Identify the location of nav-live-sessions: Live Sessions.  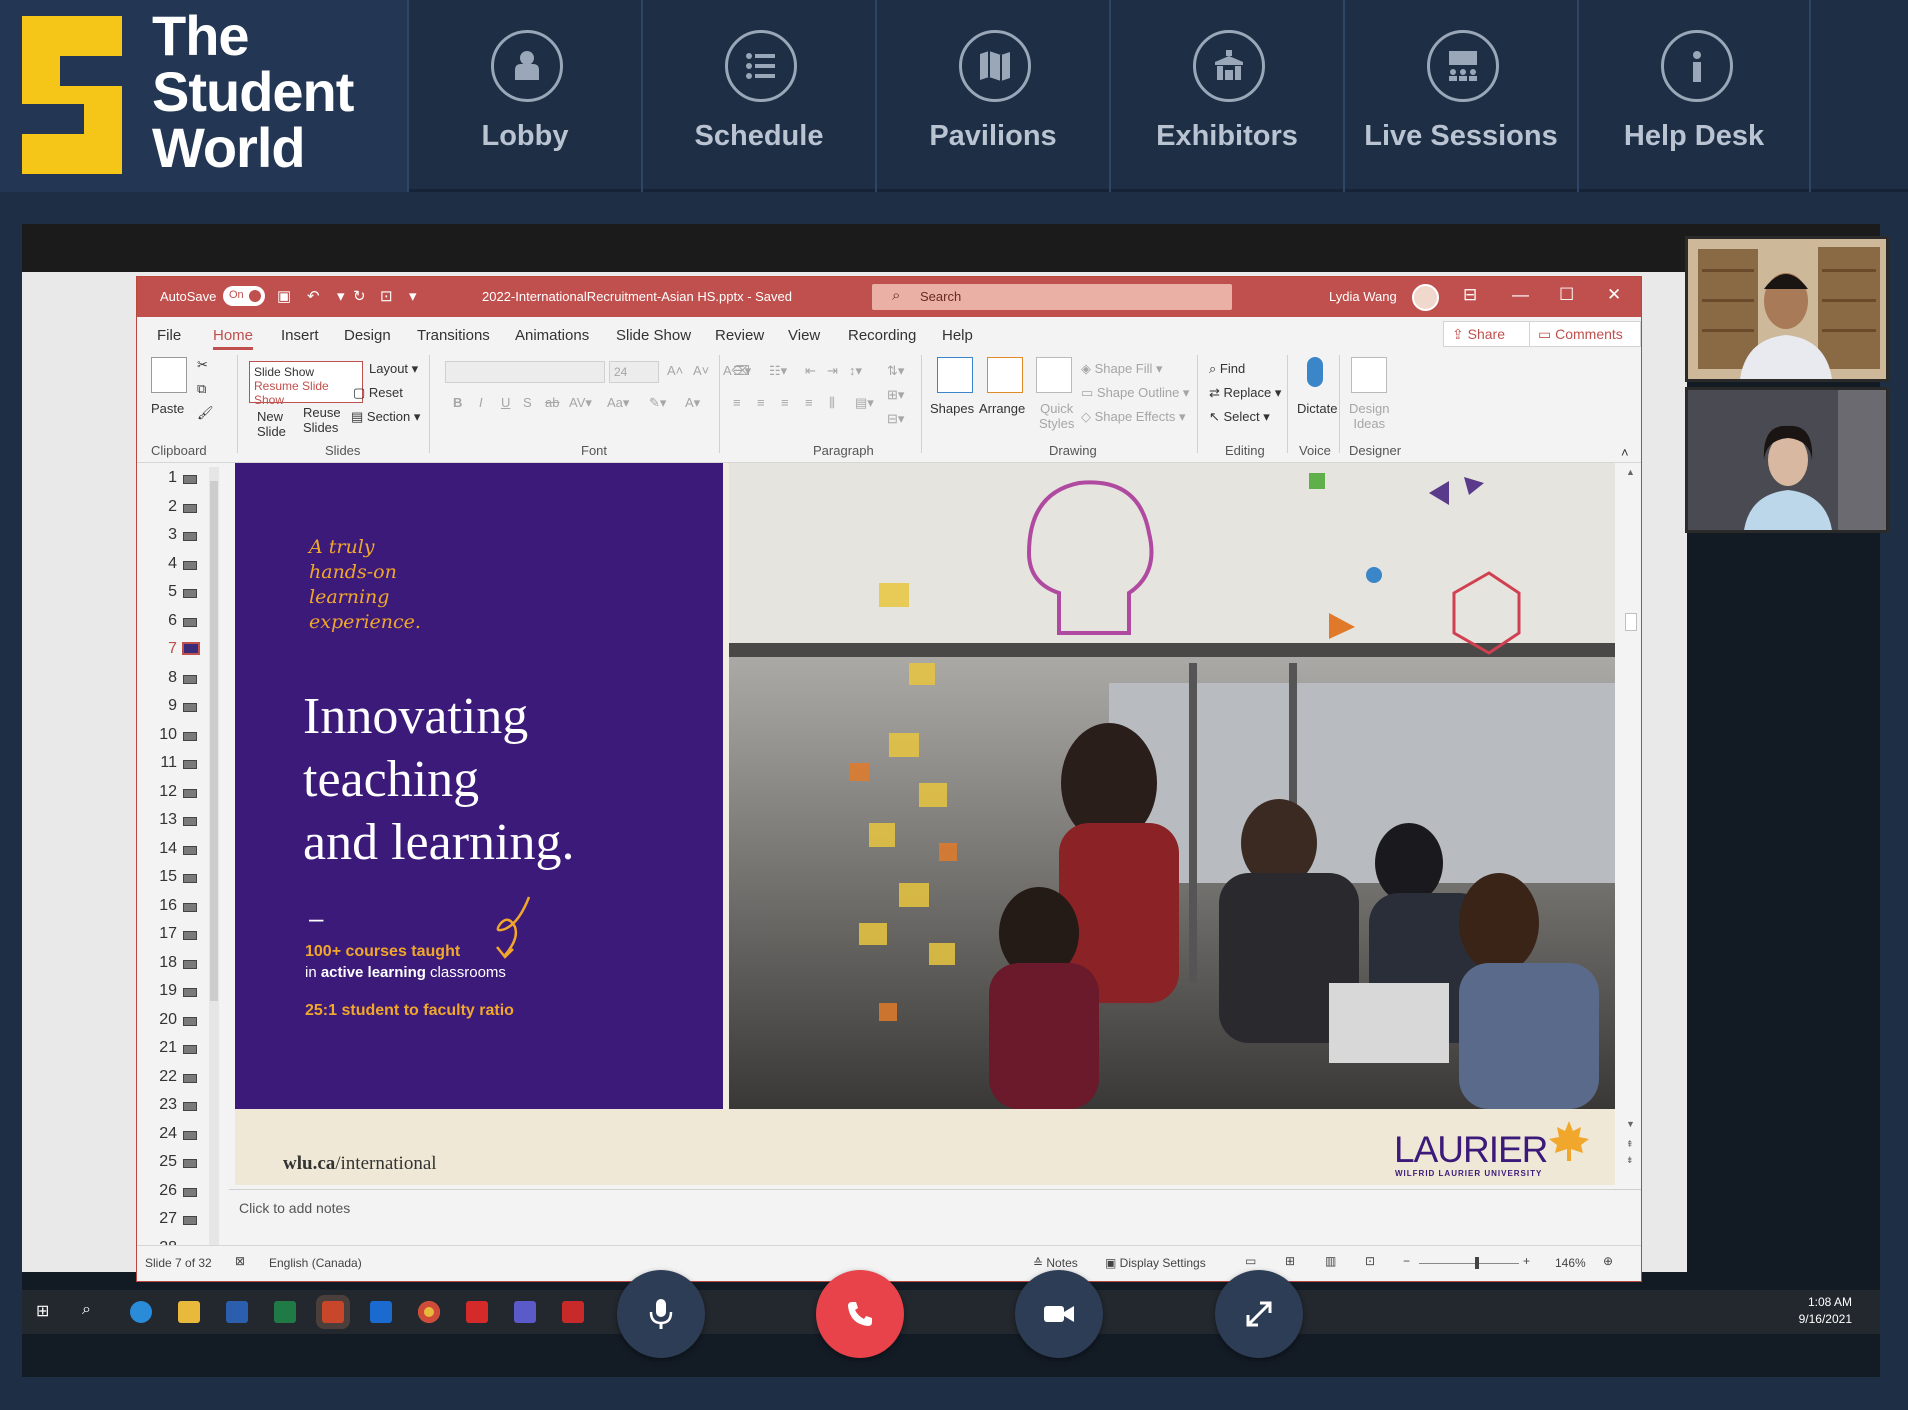
(1460, 96).